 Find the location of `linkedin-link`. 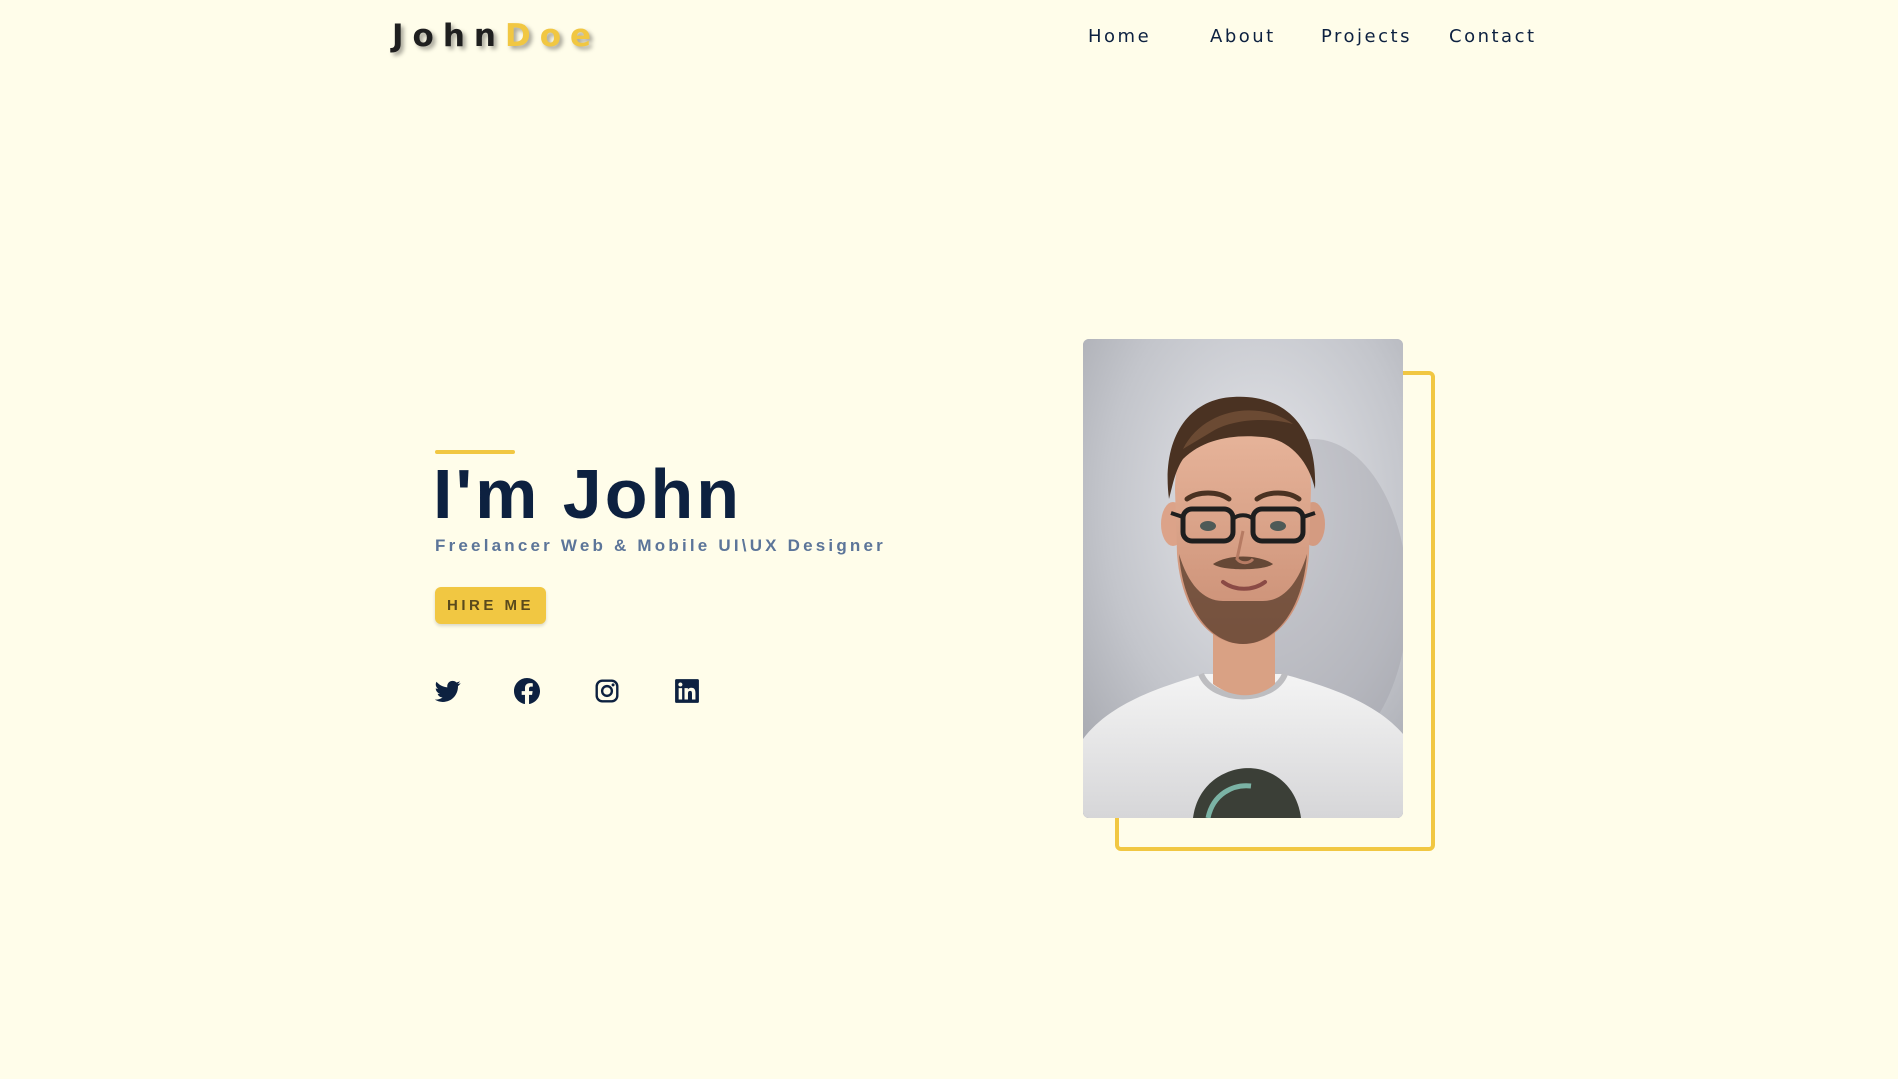

linkedin-link is located at coordinates (687, 691).